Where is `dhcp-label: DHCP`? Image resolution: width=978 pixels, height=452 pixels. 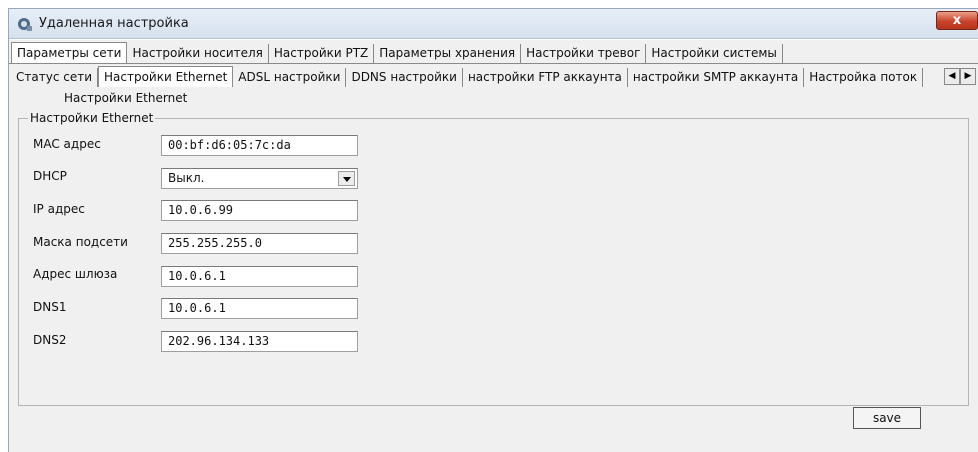
dhcp-label: DHCP is located at coordinates (50, 176).